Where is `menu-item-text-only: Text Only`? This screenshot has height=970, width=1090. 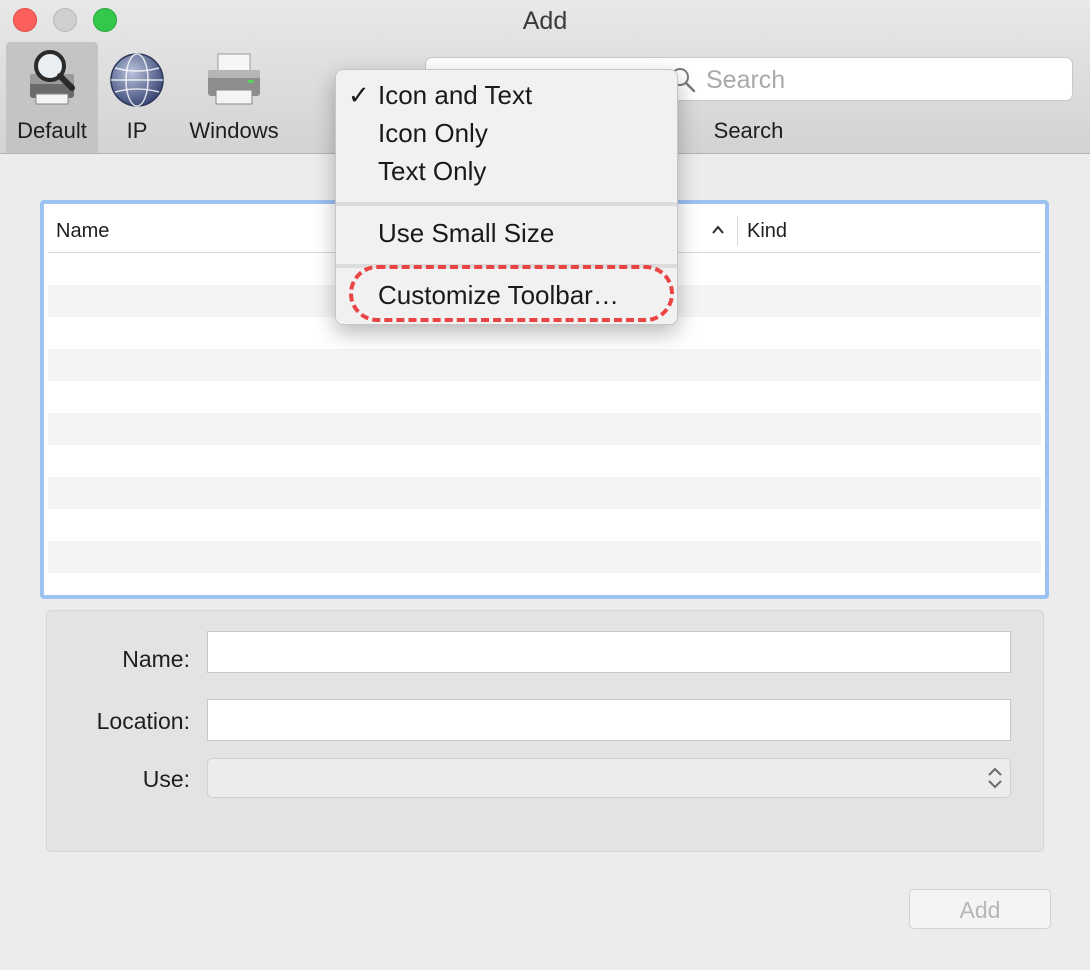 menu-item-text-only: Text Only is located at coordinates (506, 172).